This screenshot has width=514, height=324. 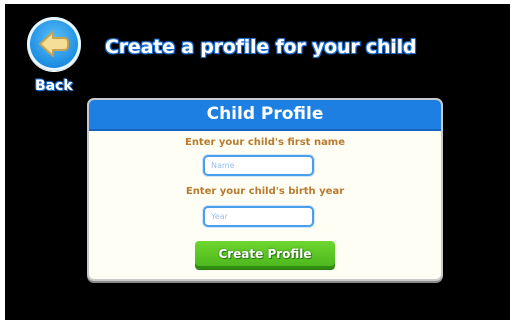 I want to click on panel-title: Child Profile, so click(x=265, y=114).